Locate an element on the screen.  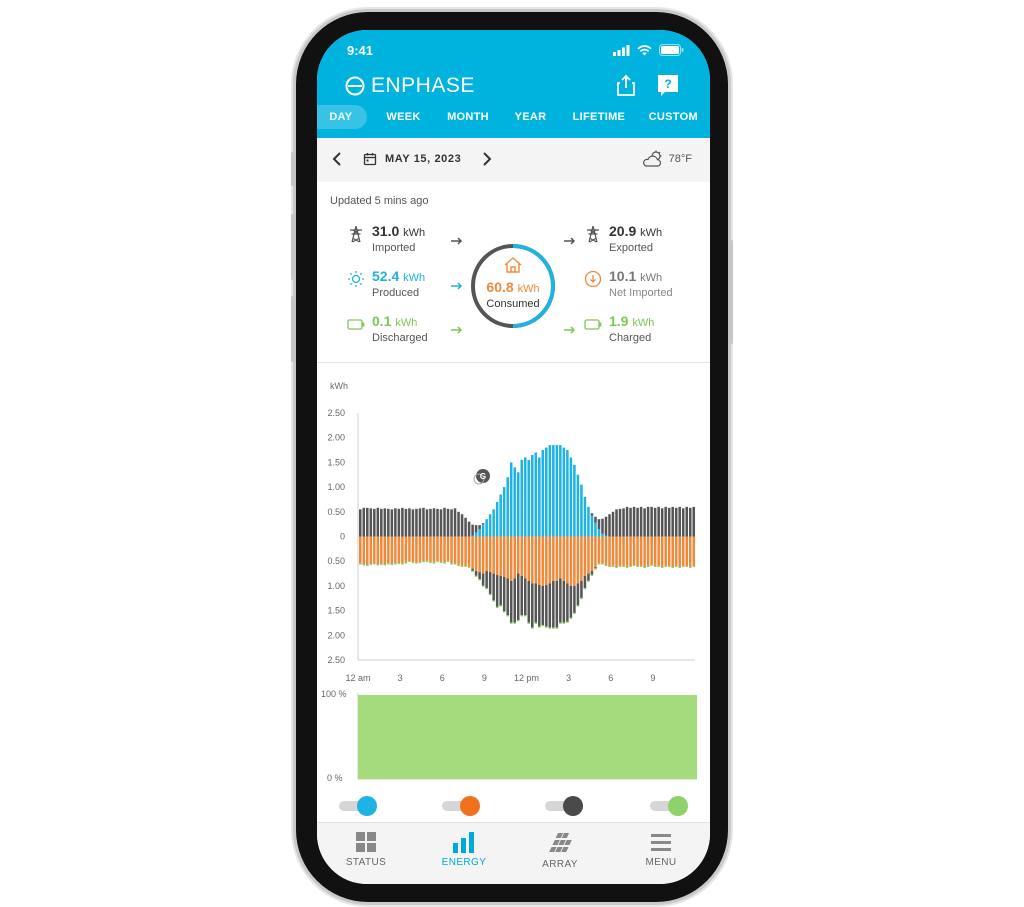
consumed-value: 60.8 is located at coordinates (500, 287).